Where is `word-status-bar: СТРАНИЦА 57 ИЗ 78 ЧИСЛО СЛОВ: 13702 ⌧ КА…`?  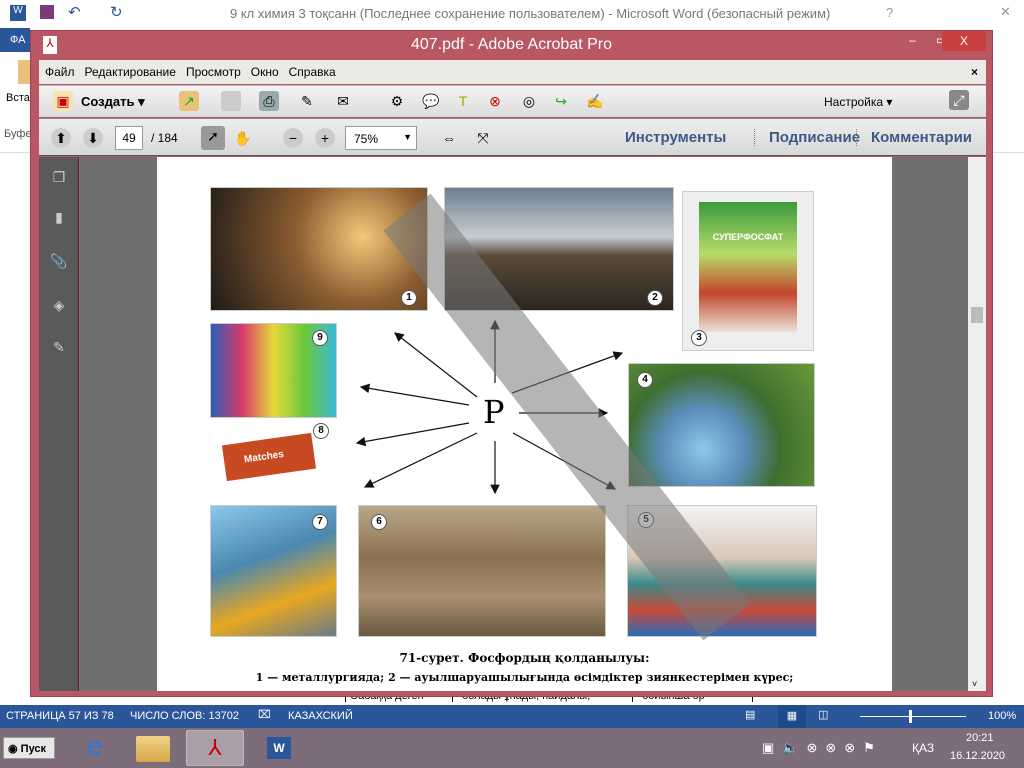
word-status-bar: СТРАНИЦА 57 ИЗ 78 ЧИСЛО СЛОВ: 13702 ⌧ КА… is located at coordinates (512, 716).